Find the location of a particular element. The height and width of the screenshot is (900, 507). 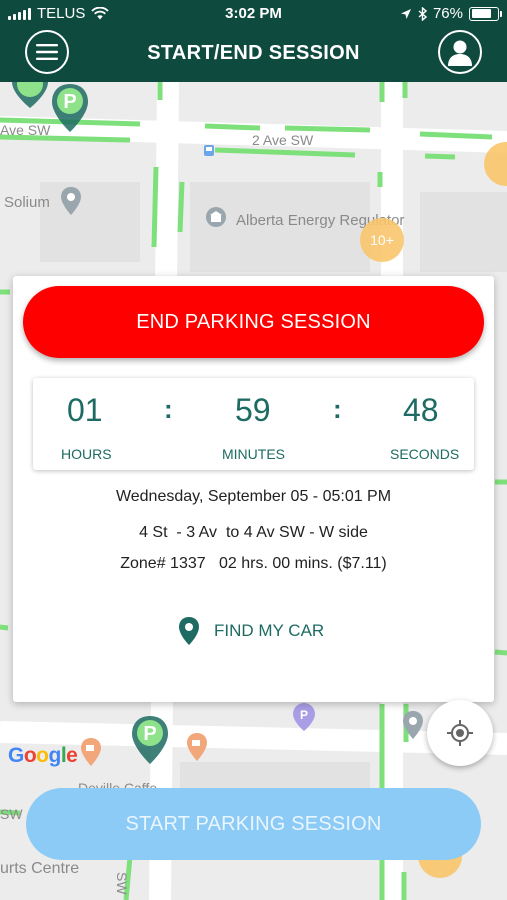

session-start-time: Wednesday, September 05 - 05:01 PM is located at coordinates (253, 496).